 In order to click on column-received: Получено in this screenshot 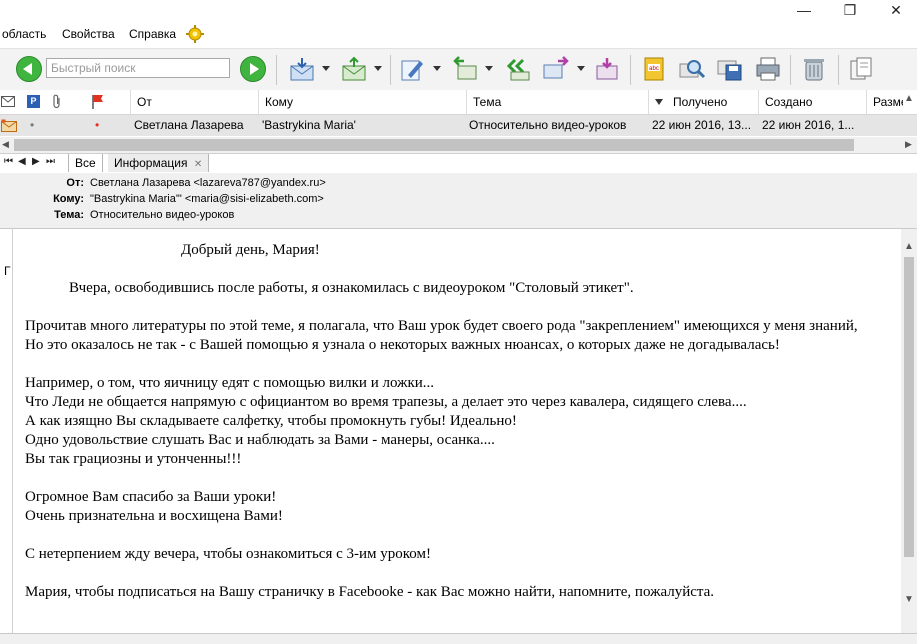, I will do `click(703, 102)`.